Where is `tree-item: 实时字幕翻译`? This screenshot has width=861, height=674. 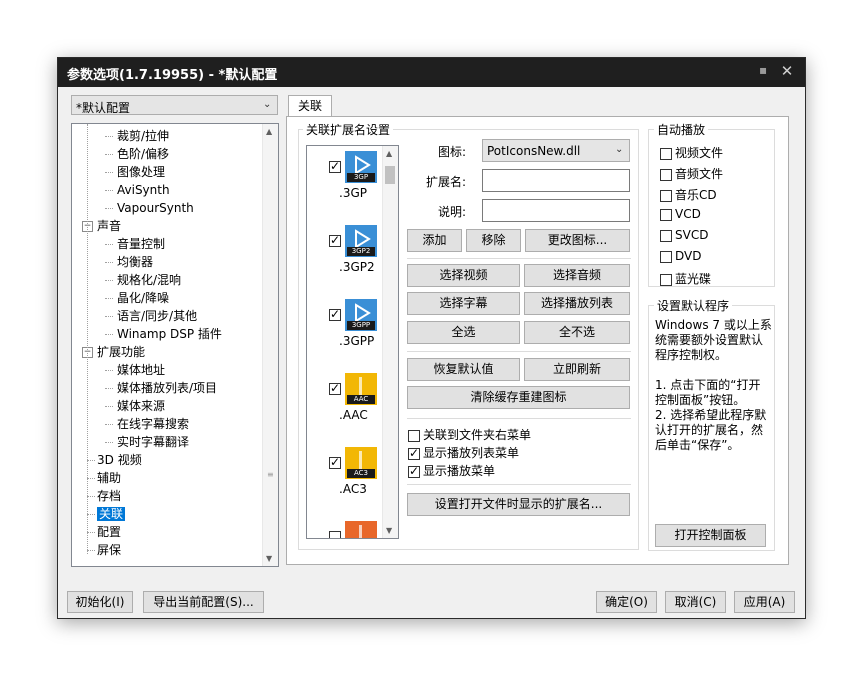
tree-item: 实时字幕翻译 is located at coordinates (153, 442).